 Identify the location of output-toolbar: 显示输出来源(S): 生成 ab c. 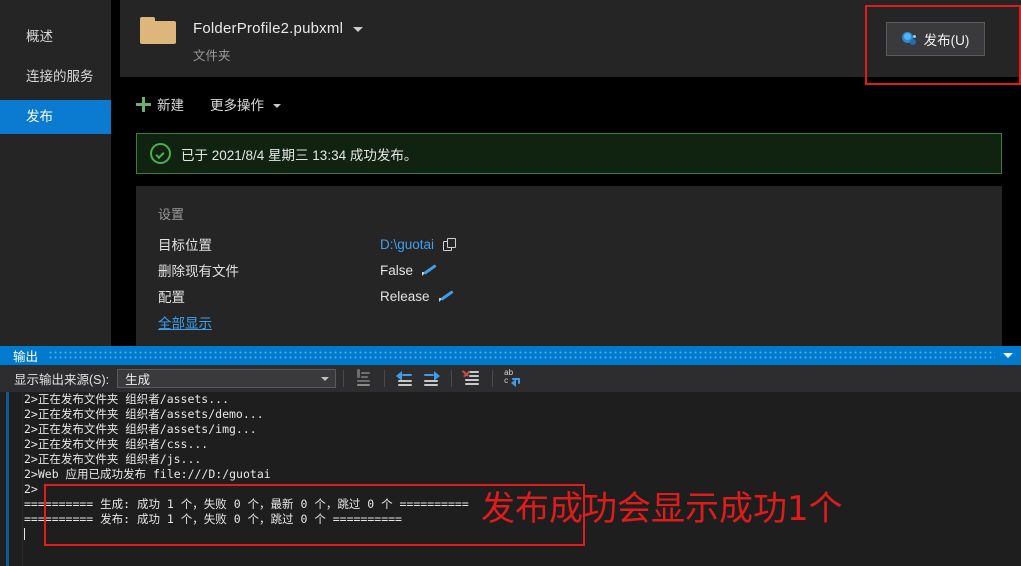
(510, 378).